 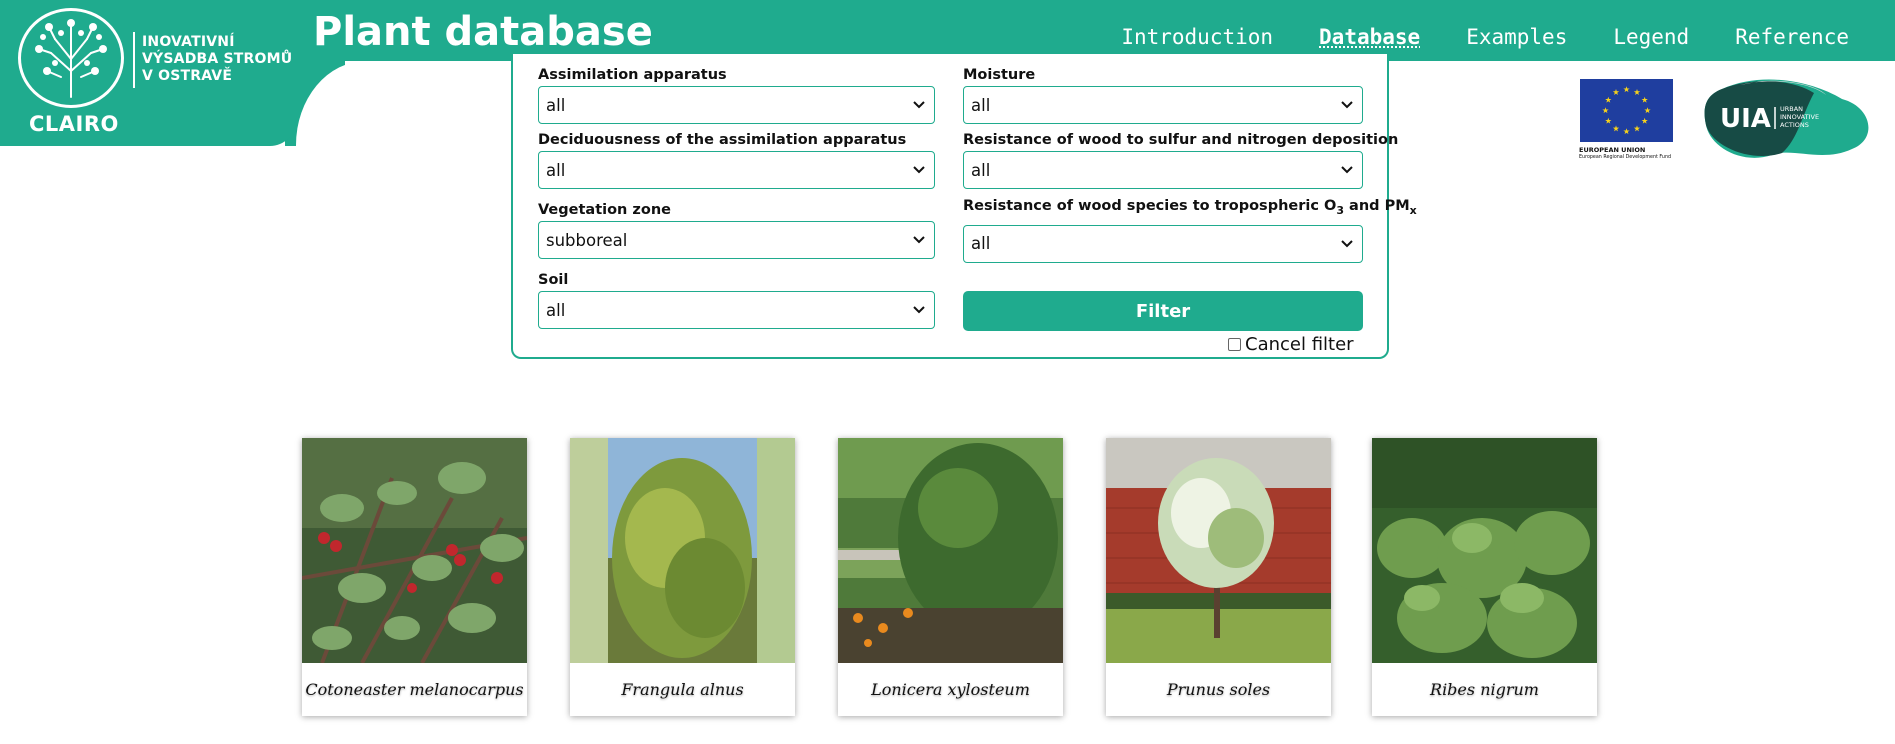 I want to click on eu-caption-line-2: European Regional Development Fund, so click(x=1625, y=157).